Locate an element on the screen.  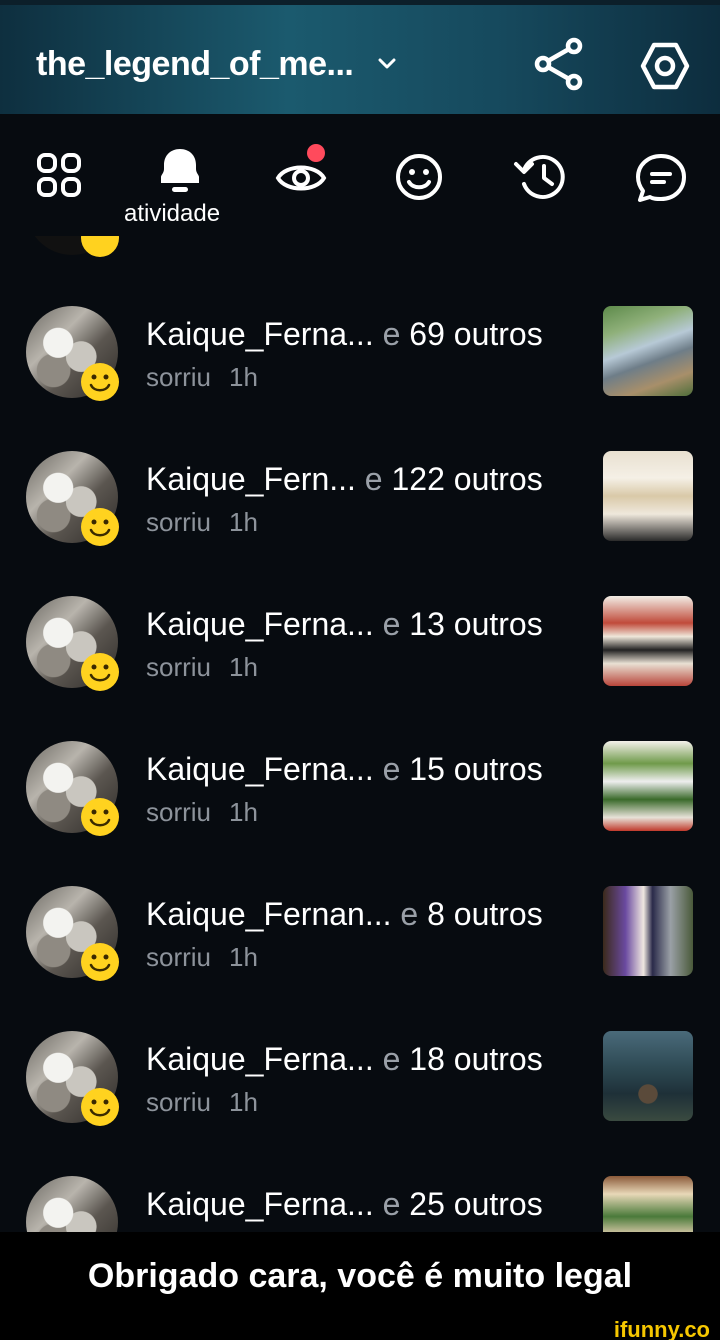
tab-bar is located at coordinates (360, 176).